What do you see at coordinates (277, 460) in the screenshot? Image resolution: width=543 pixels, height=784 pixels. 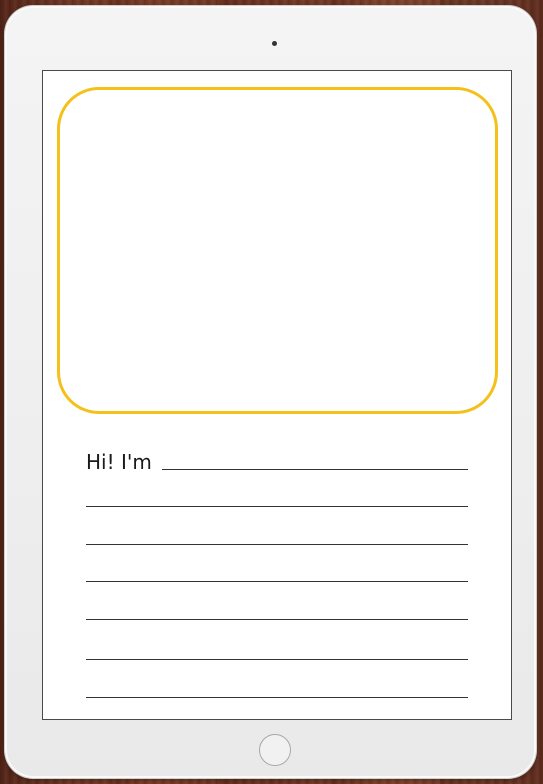 I see `intro-row: Hi! I'm` at bounding box center [277, 460].